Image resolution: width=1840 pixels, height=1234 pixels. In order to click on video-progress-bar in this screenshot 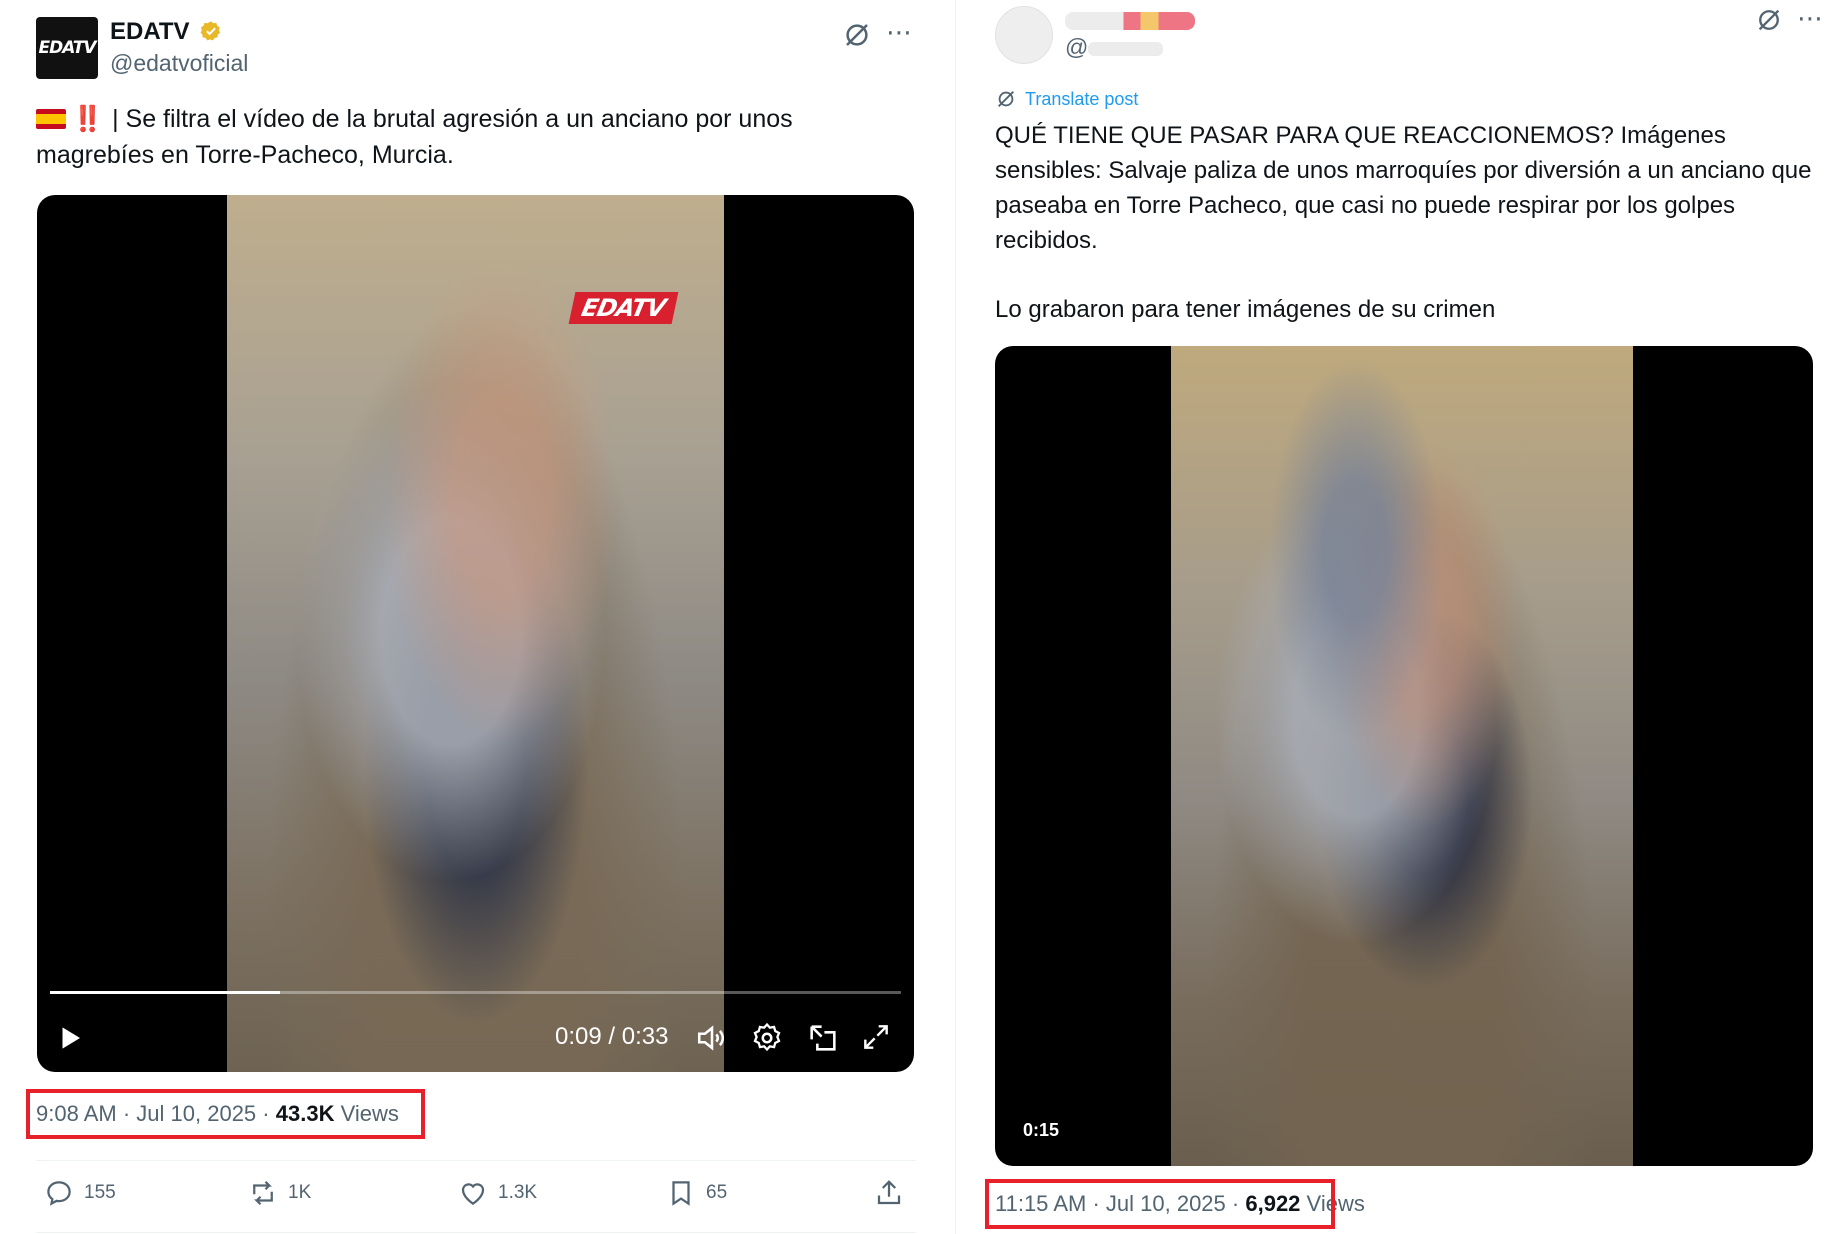, I will do `click(475, 992)`.